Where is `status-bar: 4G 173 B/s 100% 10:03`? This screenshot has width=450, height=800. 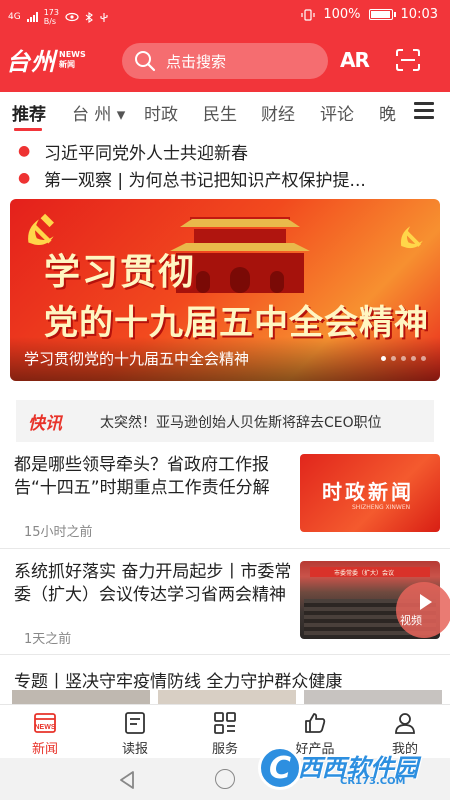 status-bar: 4G 173 B/s 100% 10:03 is located at coordinates (225, 16).